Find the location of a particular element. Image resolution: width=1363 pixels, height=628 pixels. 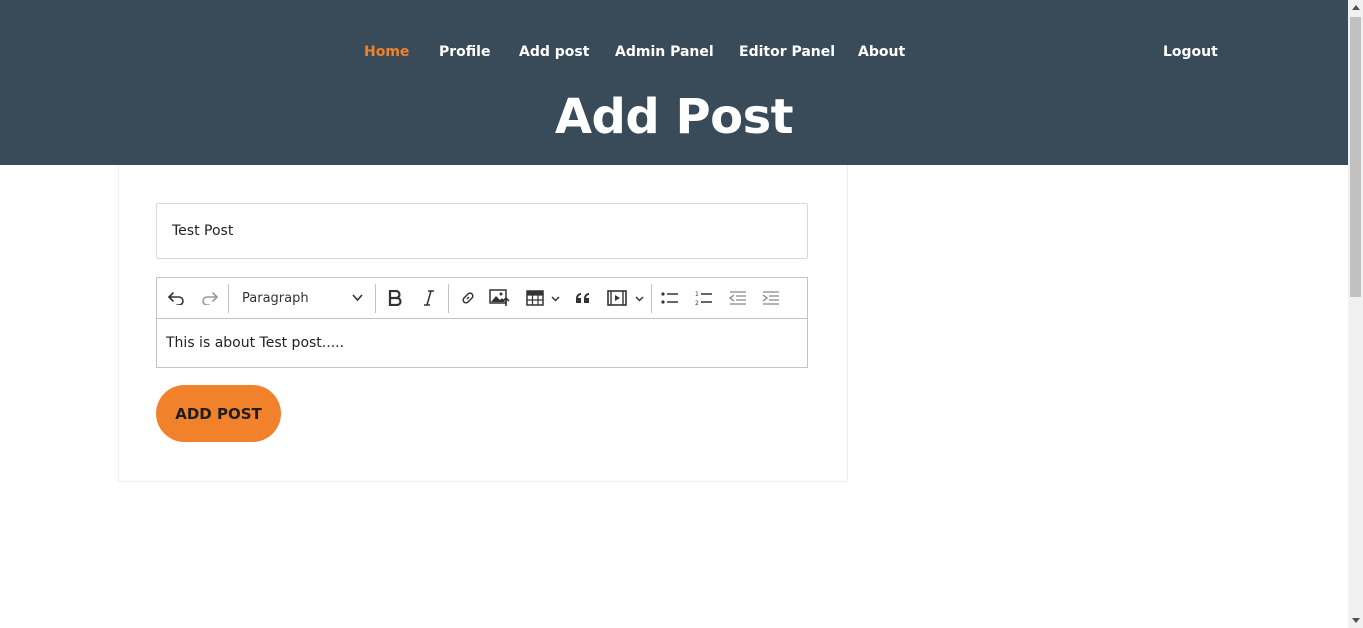

insert-table-icon is located at coordinates (543, 298).